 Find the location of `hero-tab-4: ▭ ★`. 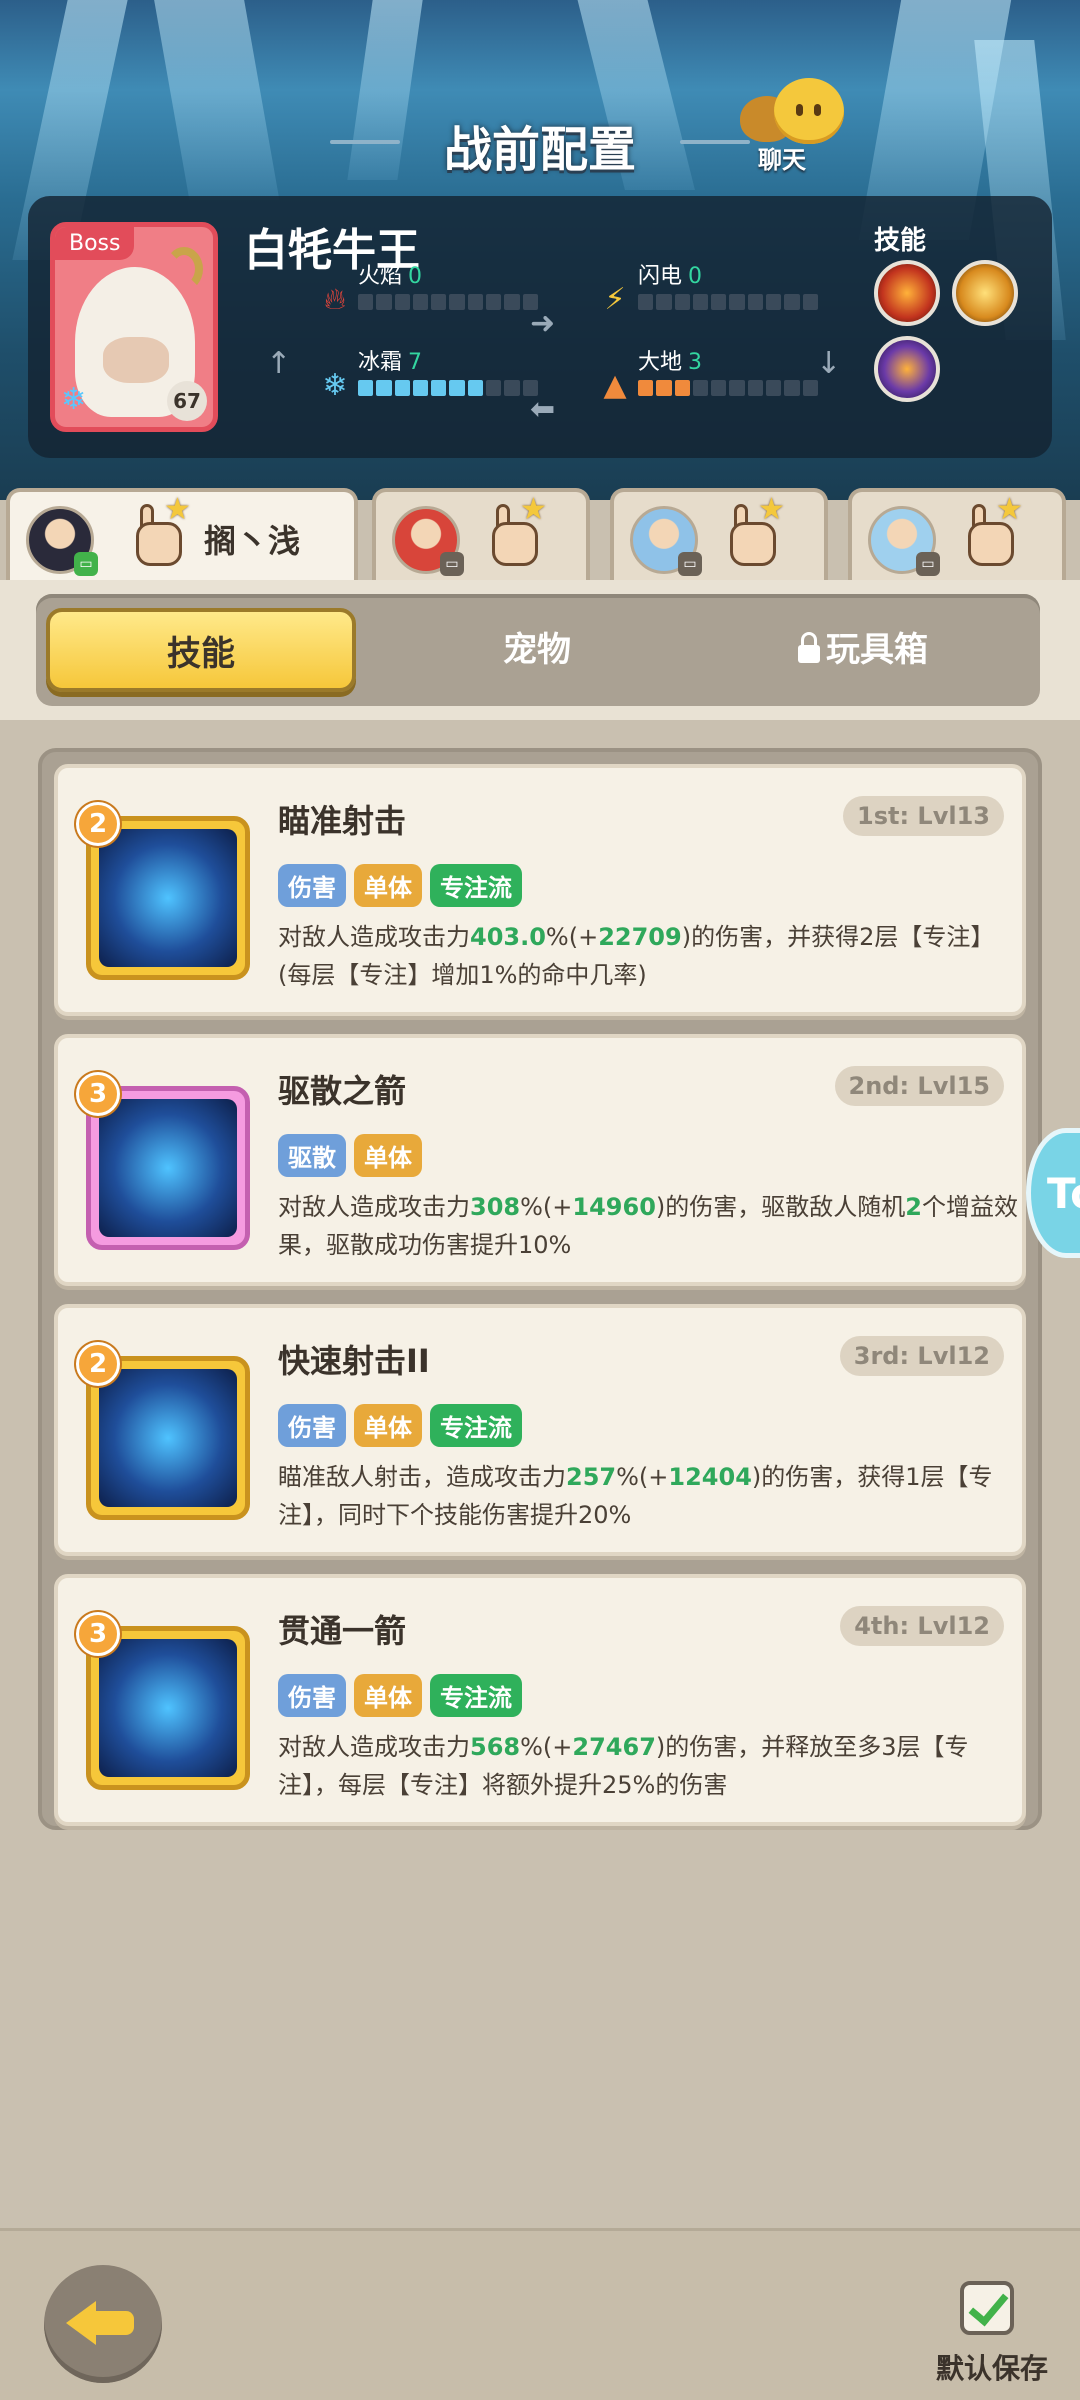

hero-tab-4: ▭ ★ is located at coordinates (957, 536).